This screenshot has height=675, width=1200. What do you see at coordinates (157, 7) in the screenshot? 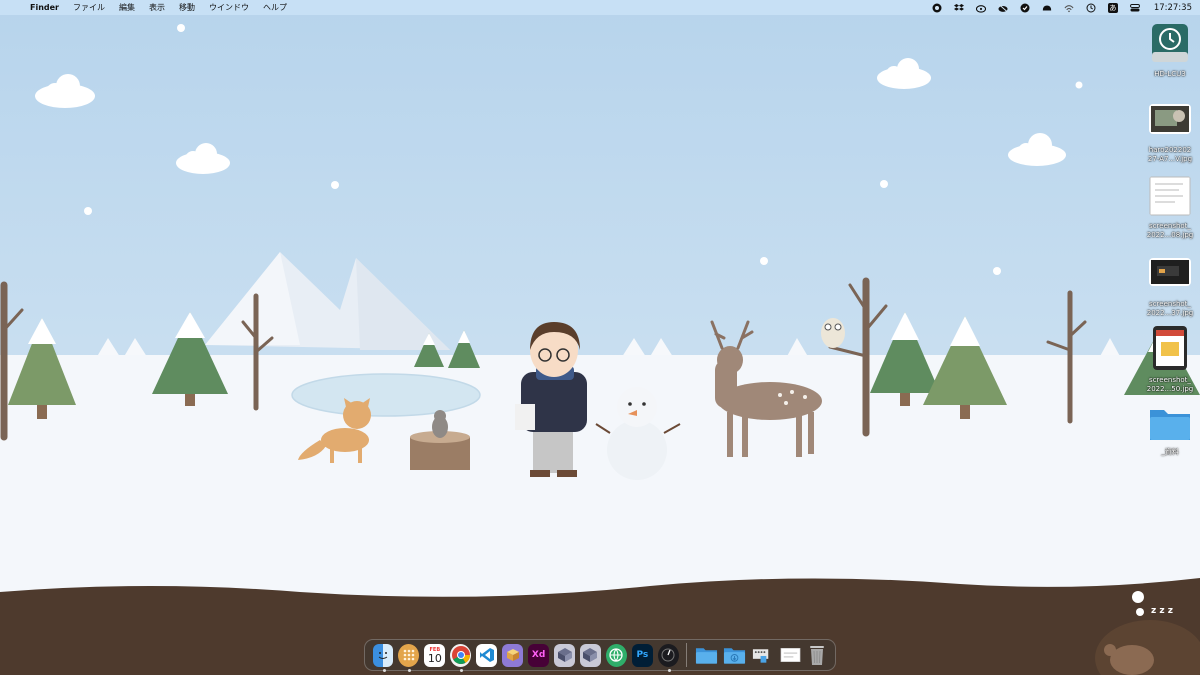
I see `menu-view: 表示` at bounding box center [157, 7].